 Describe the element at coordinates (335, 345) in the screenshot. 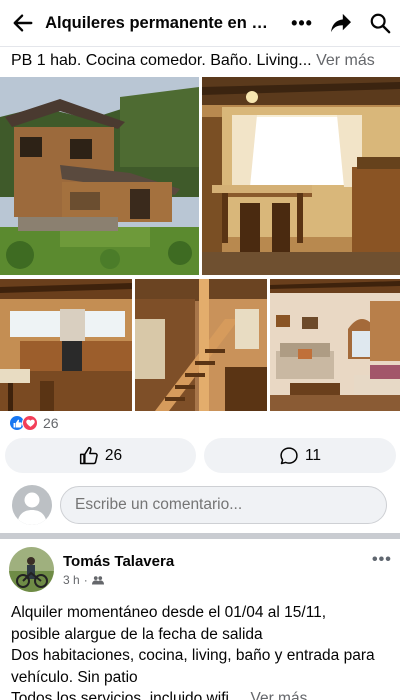

I see `photo-living-room` at that location.